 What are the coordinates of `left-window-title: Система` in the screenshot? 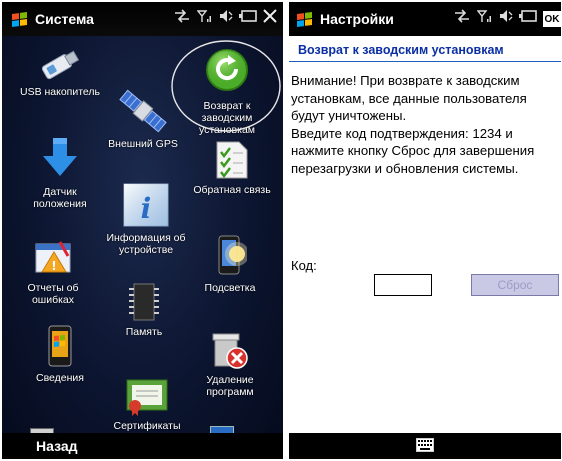 It's located at (64, 19).